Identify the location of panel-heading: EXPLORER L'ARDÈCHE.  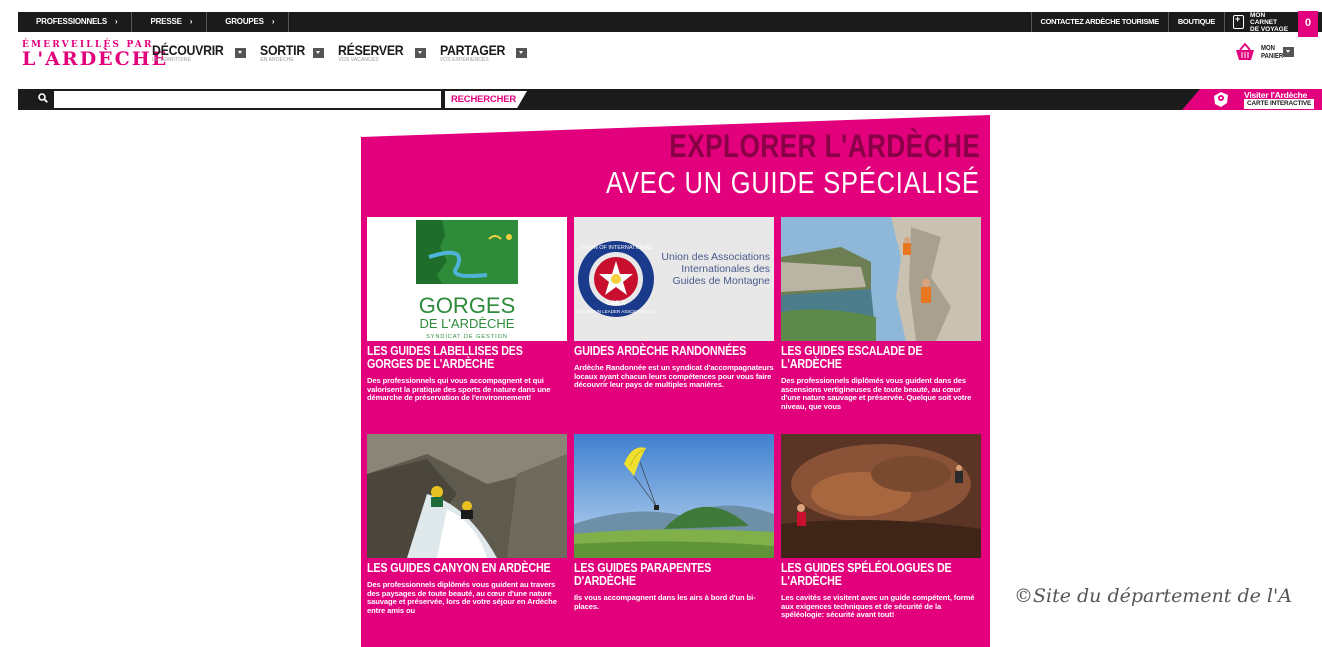
(824, 146).